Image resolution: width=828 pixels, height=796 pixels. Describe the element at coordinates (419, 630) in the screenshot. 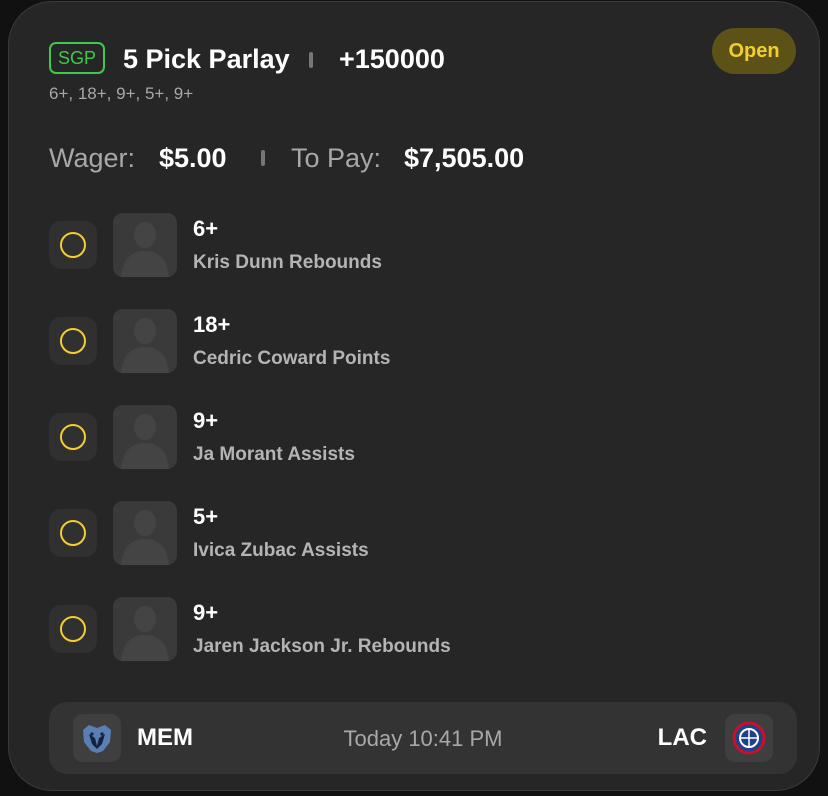

I see `leg-row: 9+ Jaren Jackson Jr. Rebounds` at that location.